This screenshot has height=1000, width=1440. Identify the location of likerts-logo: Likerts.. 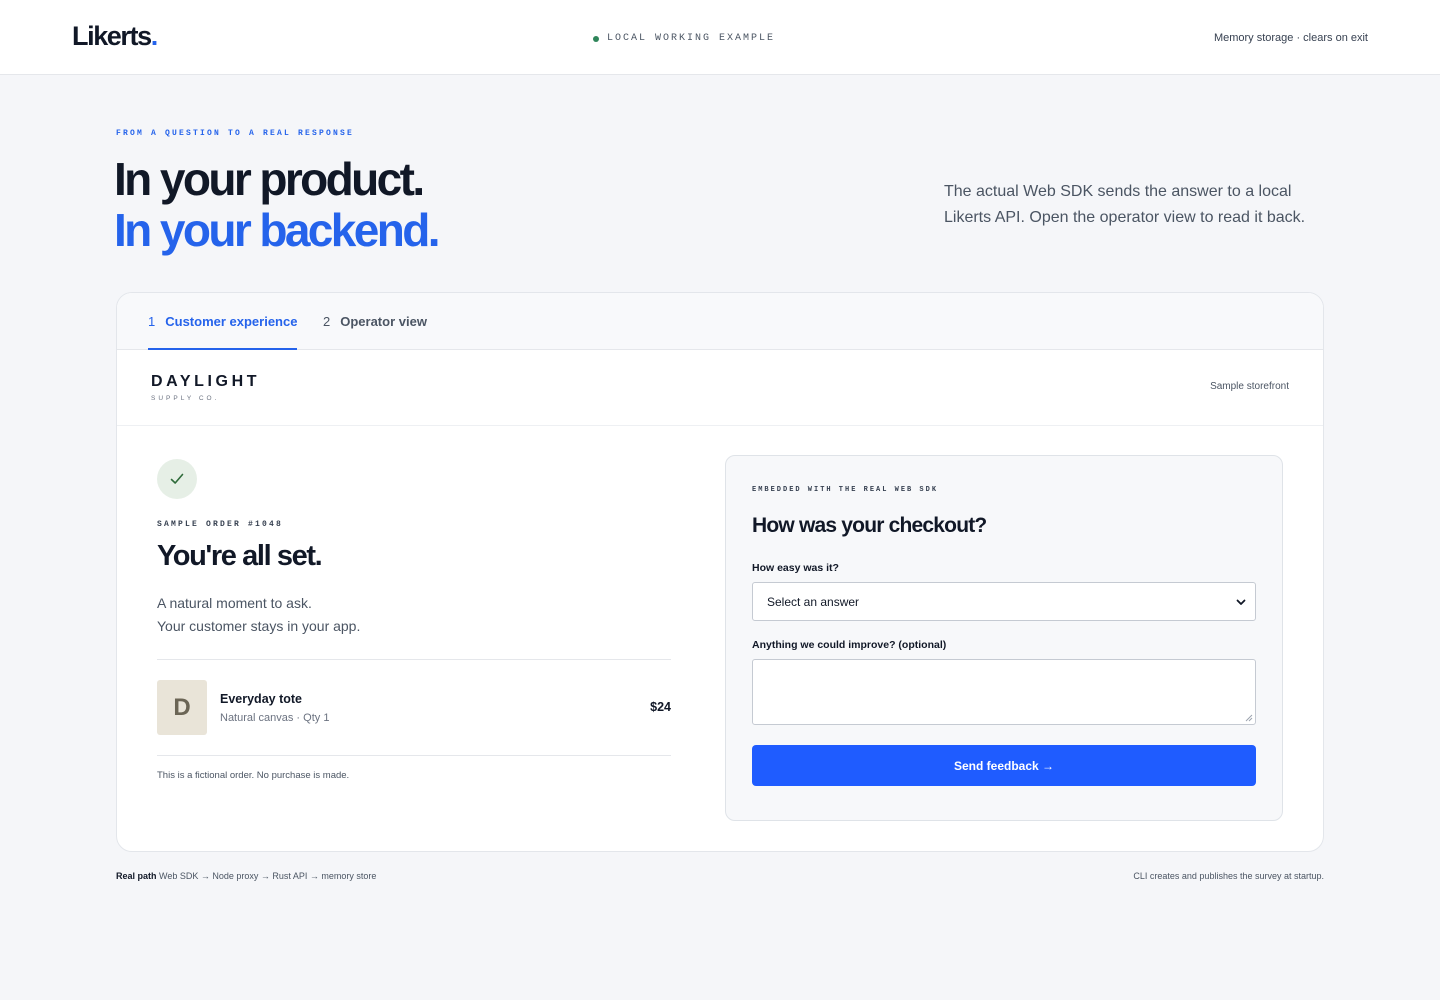
(115, 36).